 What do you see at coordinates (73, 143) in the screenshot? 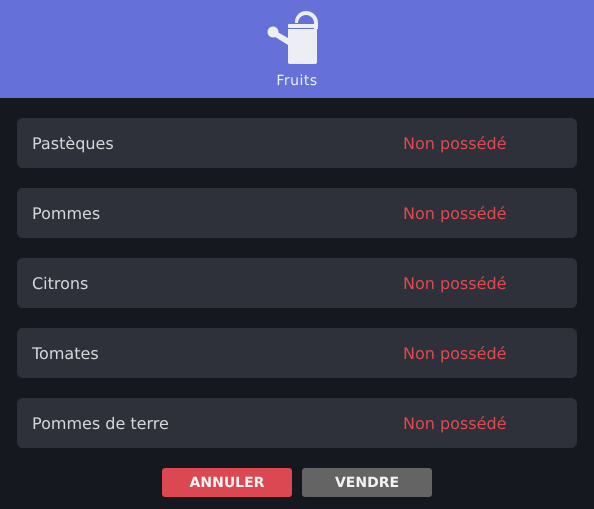
I see `item-name: Pastèques` at bounding box center [73, 143].